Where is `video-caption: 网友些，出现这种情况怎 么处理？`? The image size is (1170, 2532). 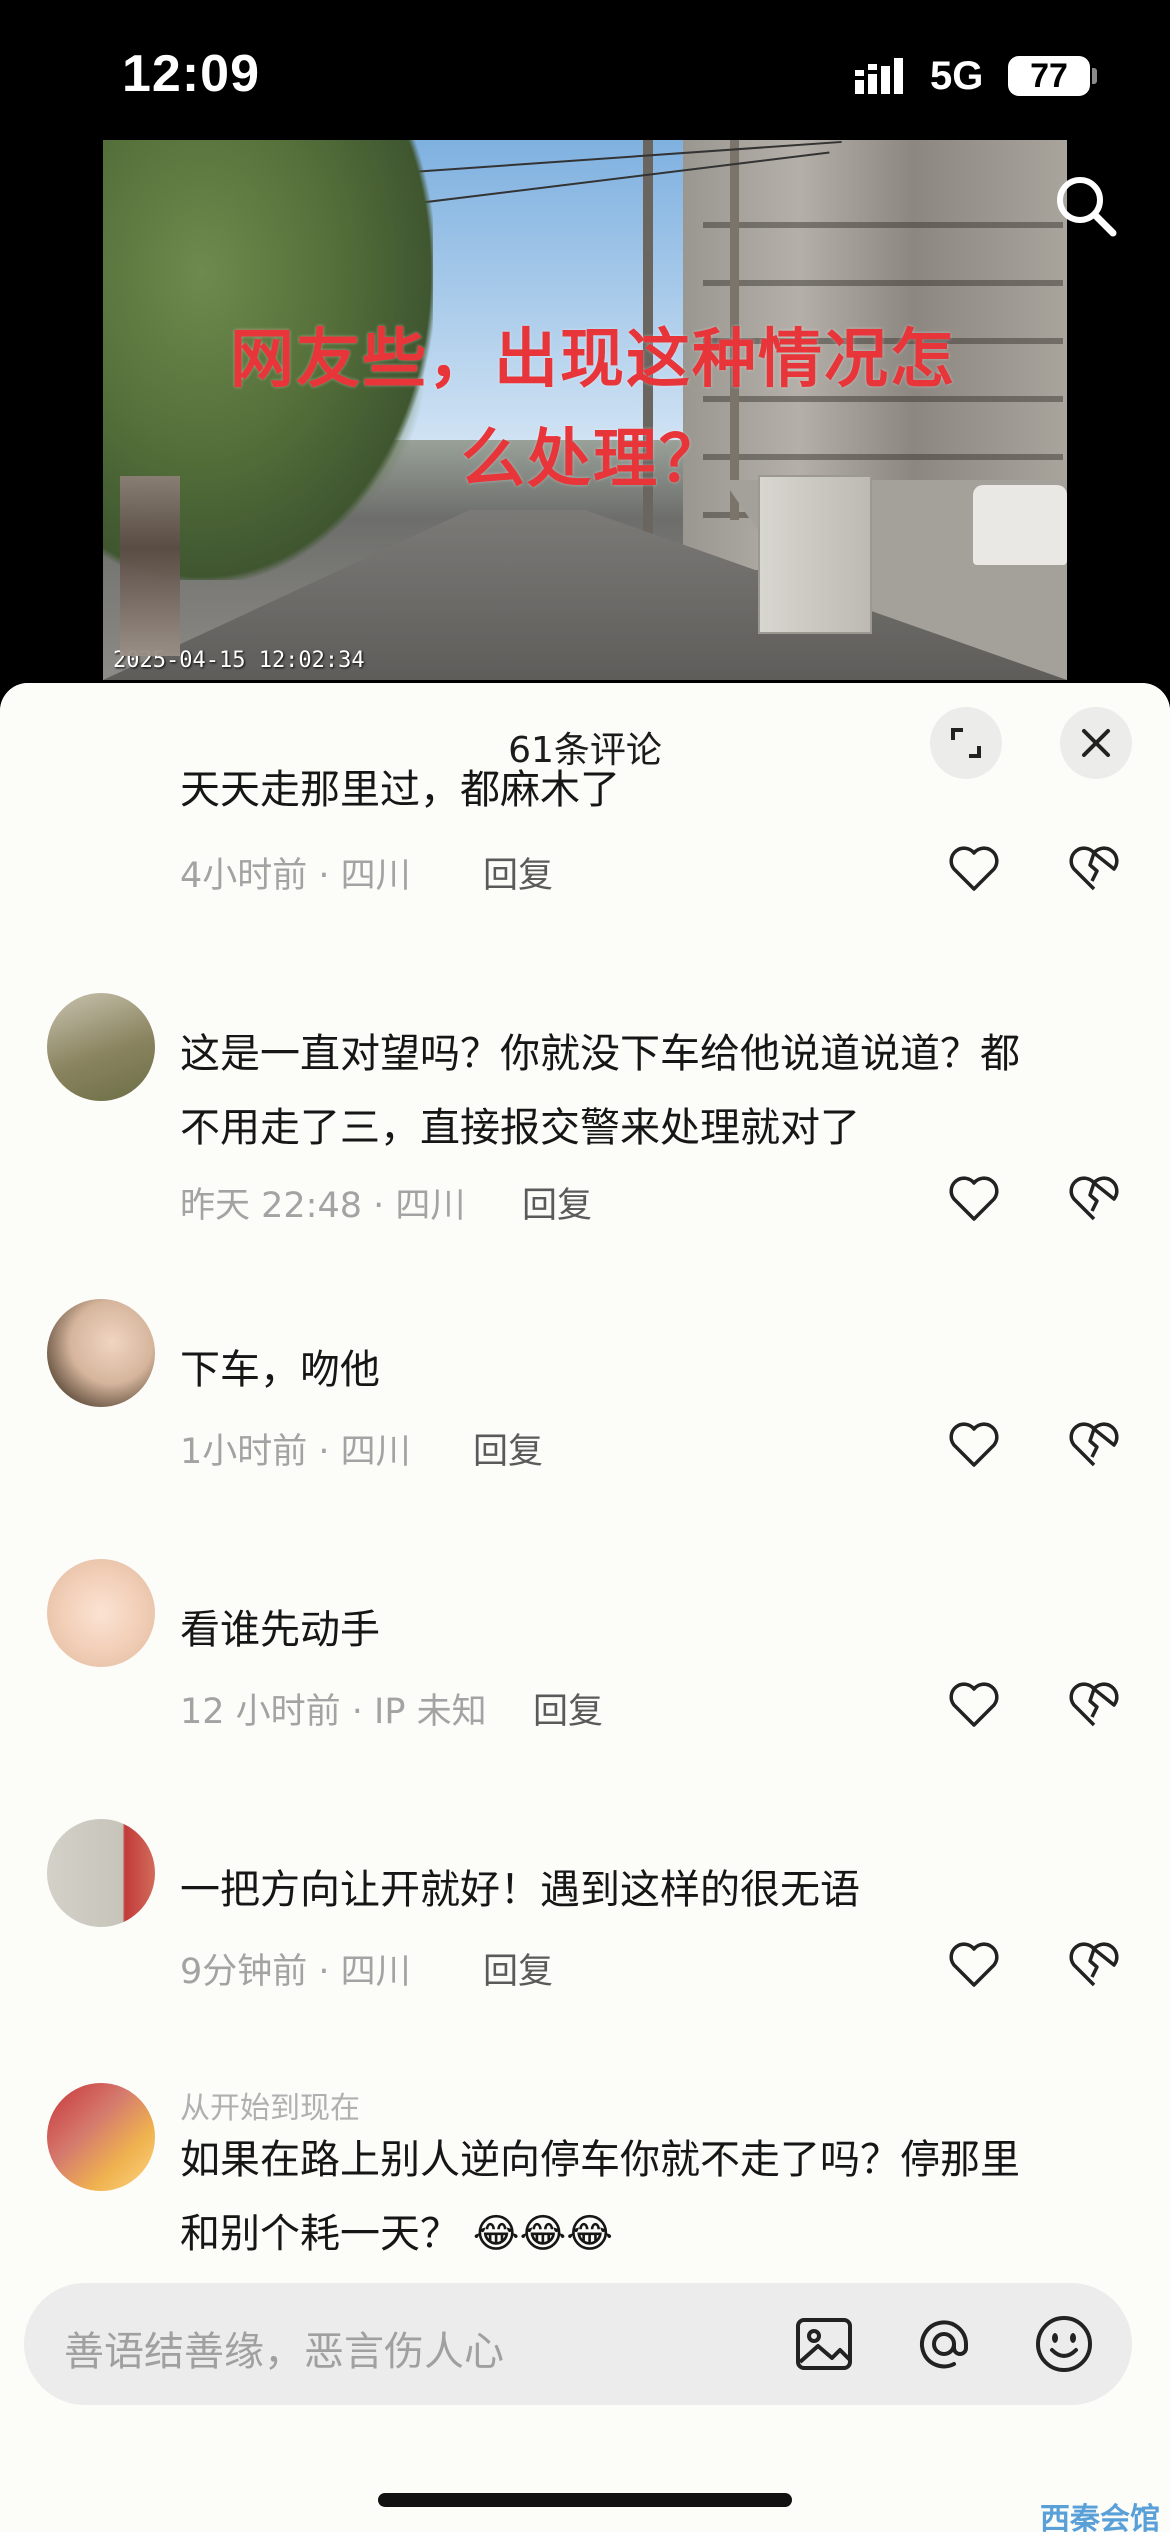
video-caption: 网友些，出现这种情况怎 么处理？ is located at coordinates (593, 410).